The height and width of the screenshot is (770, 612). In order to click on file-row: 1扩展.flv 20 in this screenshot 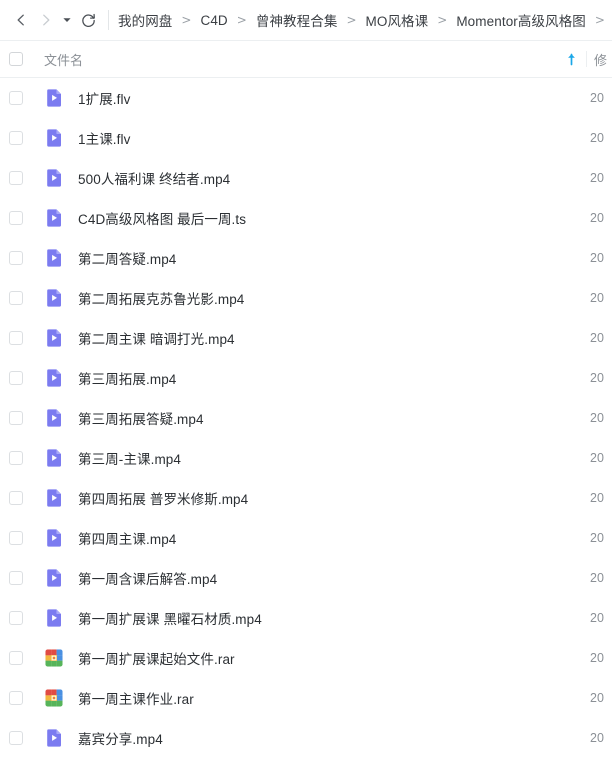, I will do `click(306, 98)`.